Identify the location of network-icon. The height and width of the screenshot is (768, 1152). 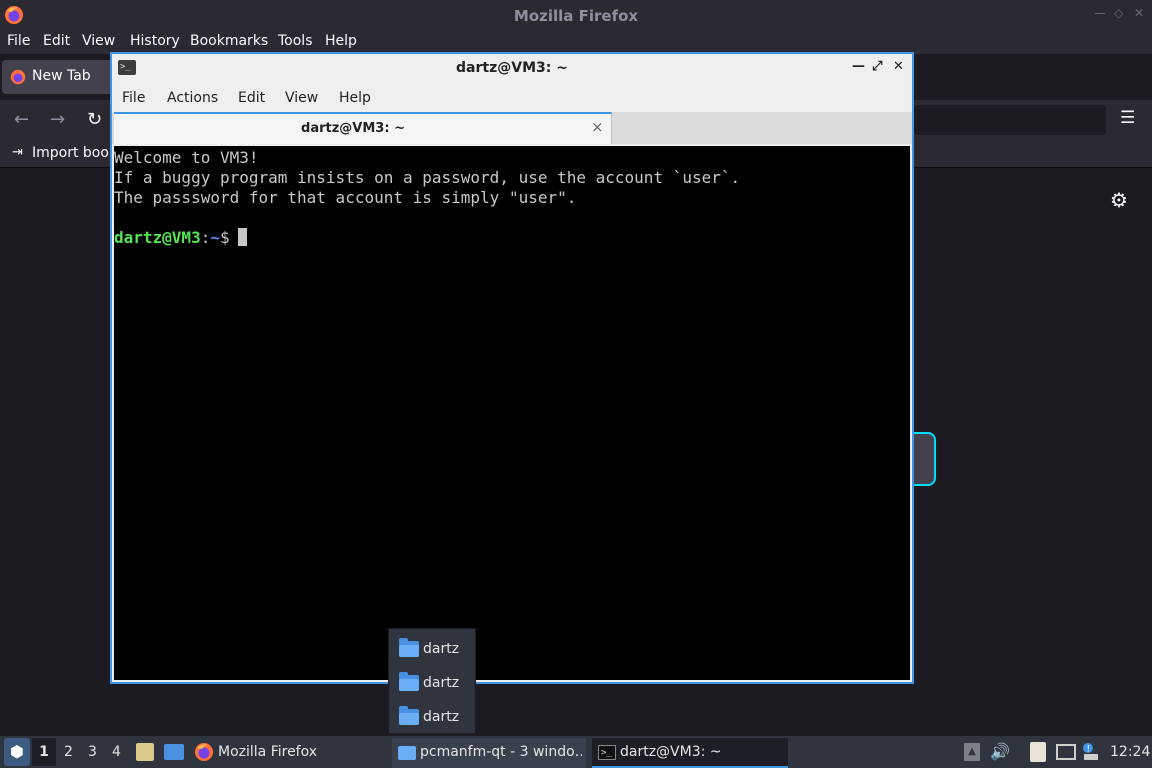
(1066, 752).